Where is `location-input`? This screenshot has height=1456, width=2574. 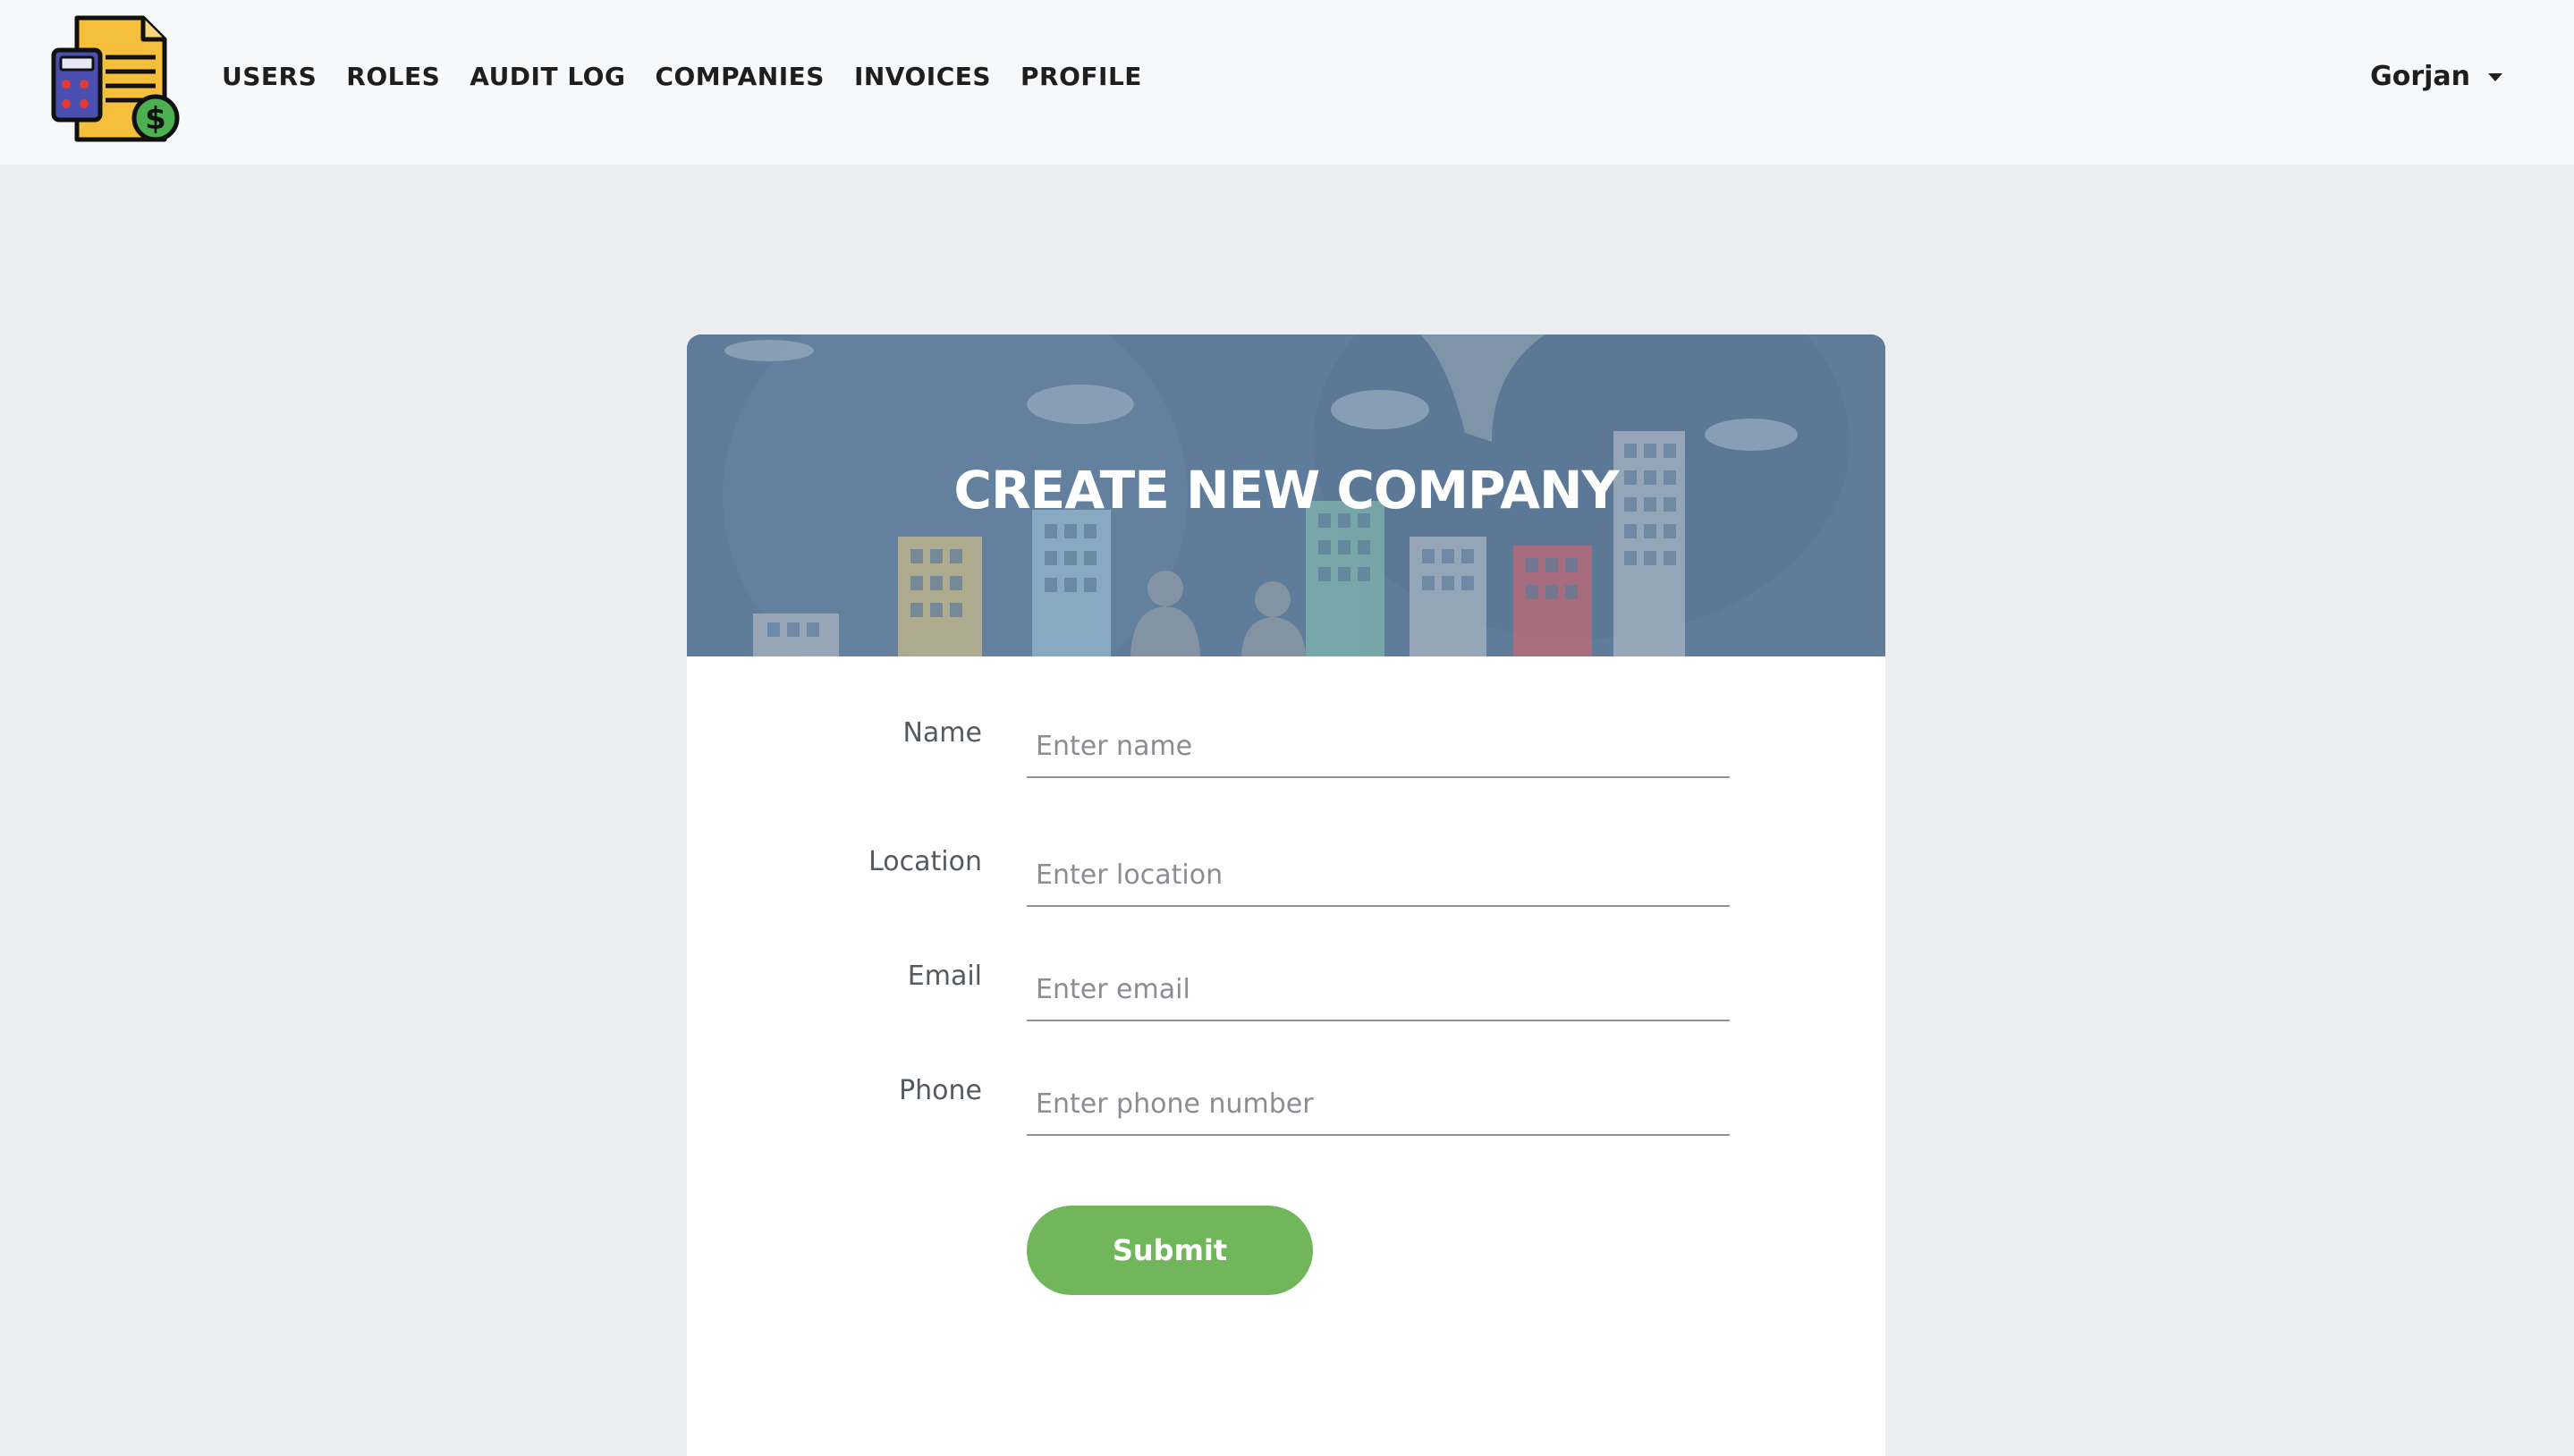 location-input is located at coordinates (1378, 862).